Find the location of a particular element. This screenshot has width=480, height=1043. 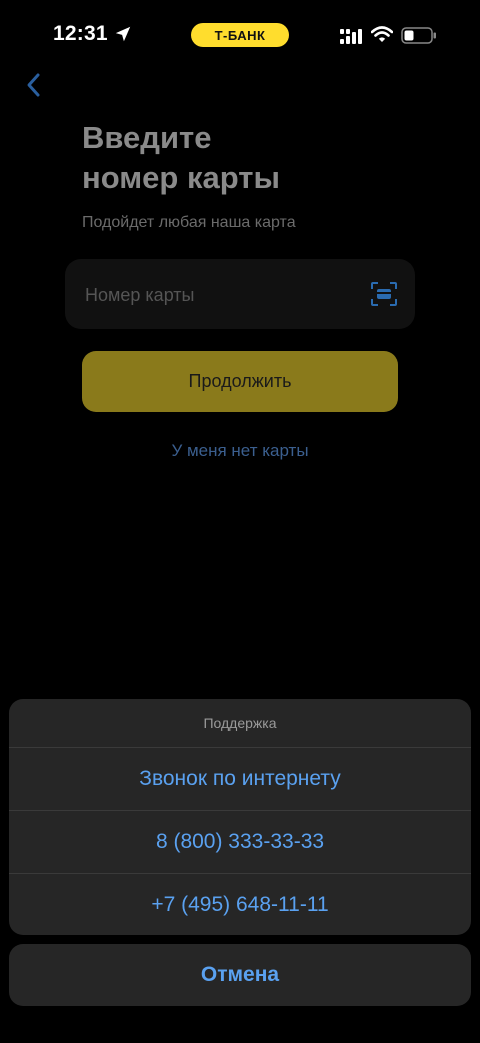

action-sheet-title: Поддержка is located at coordinates (240, 723).